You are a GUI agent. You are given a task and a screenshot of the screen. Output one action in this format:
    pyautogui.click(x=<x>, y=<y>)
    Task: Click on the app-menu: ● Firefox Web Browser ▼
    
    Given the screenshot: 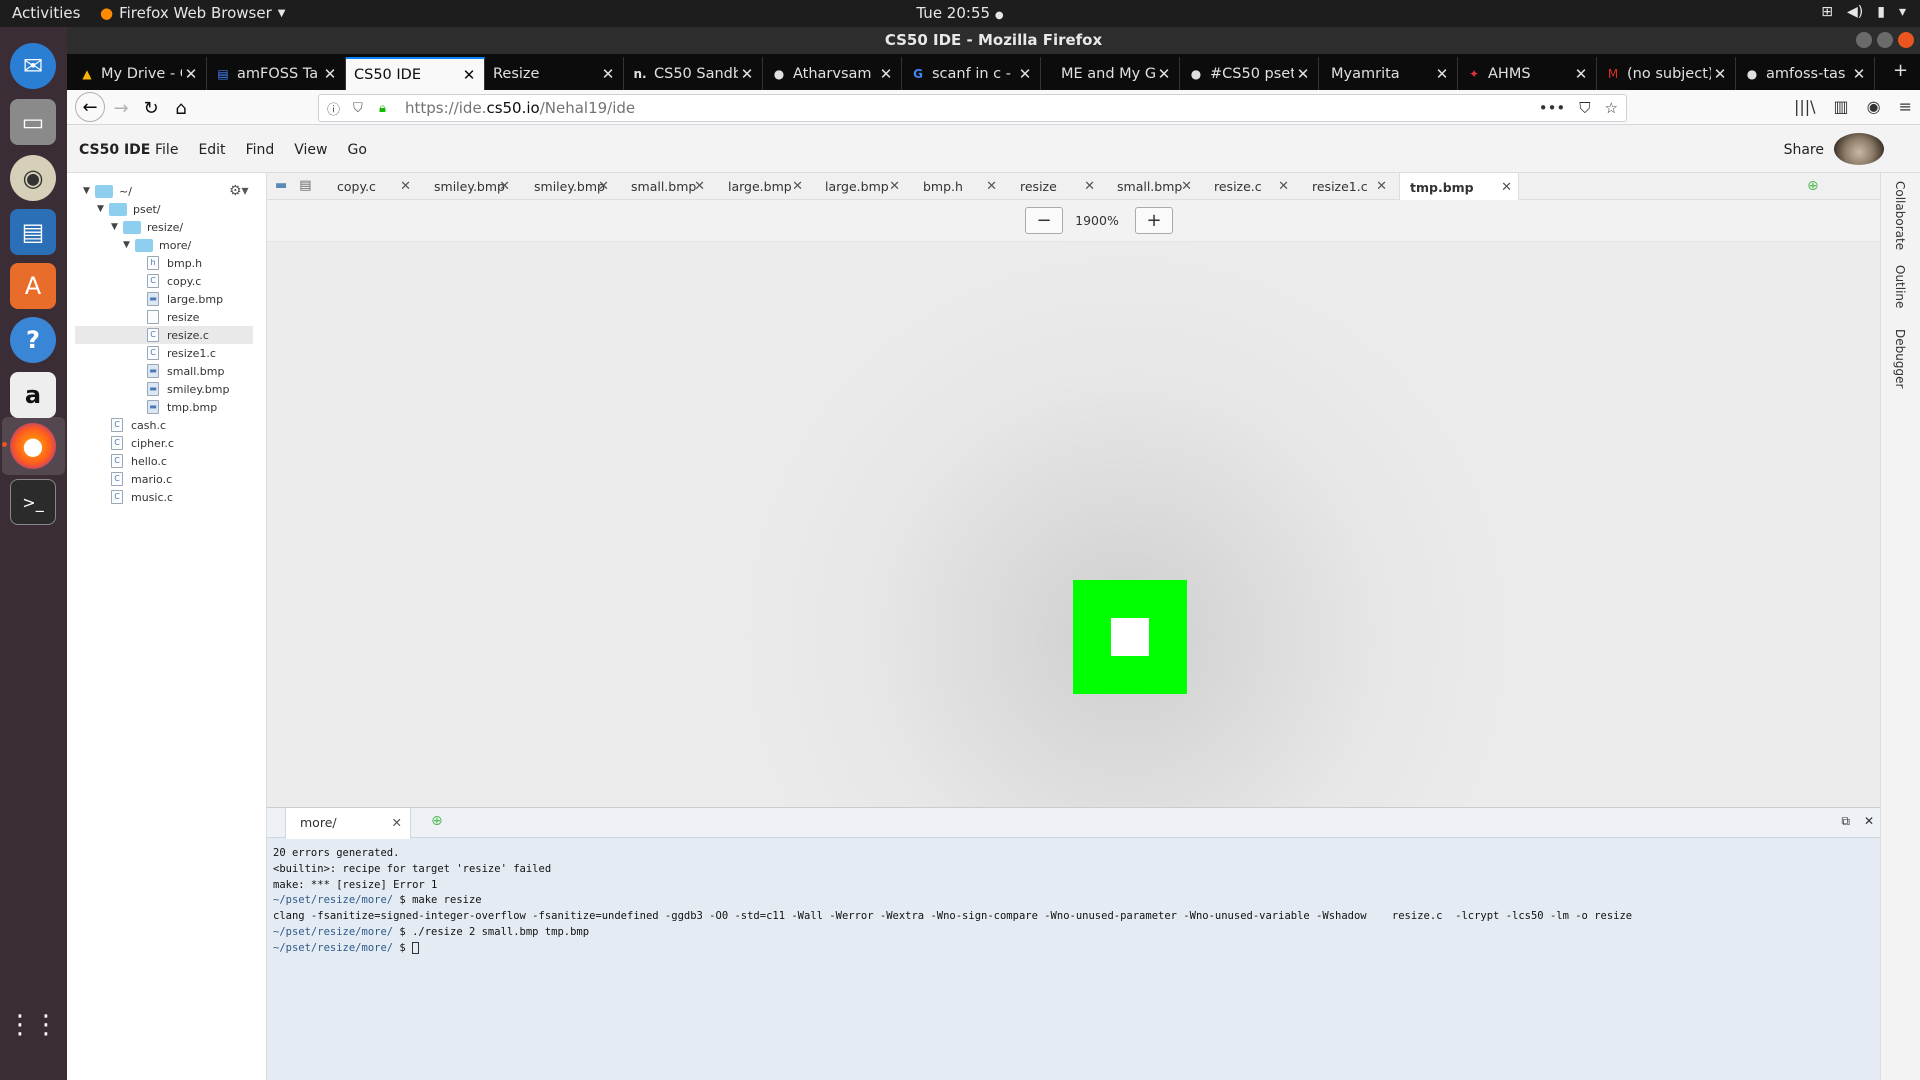 What is the action you would take?
    pyautogui.click(x=192, y=13)
    